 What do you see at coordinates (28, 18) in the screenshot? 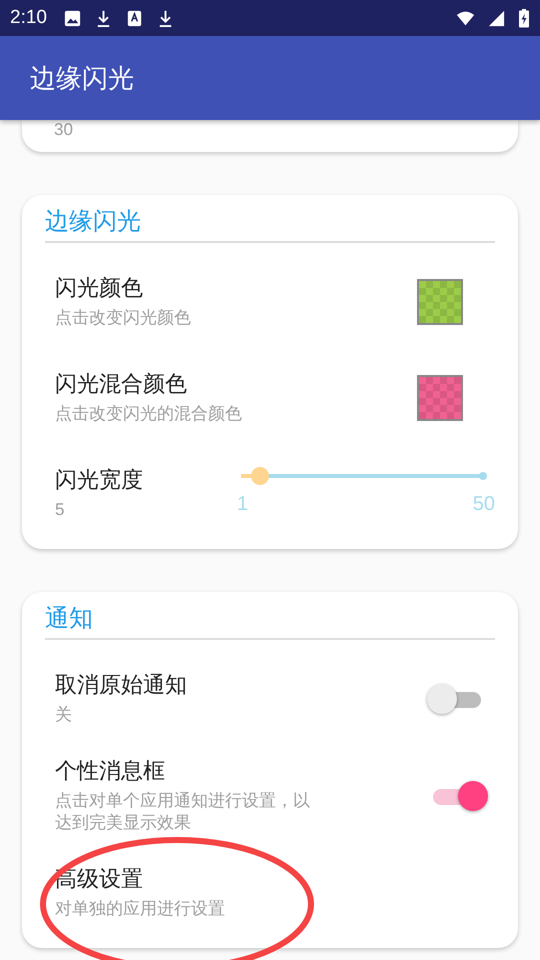
I see `status-time: 2:10` at bounding box center [28, 18].